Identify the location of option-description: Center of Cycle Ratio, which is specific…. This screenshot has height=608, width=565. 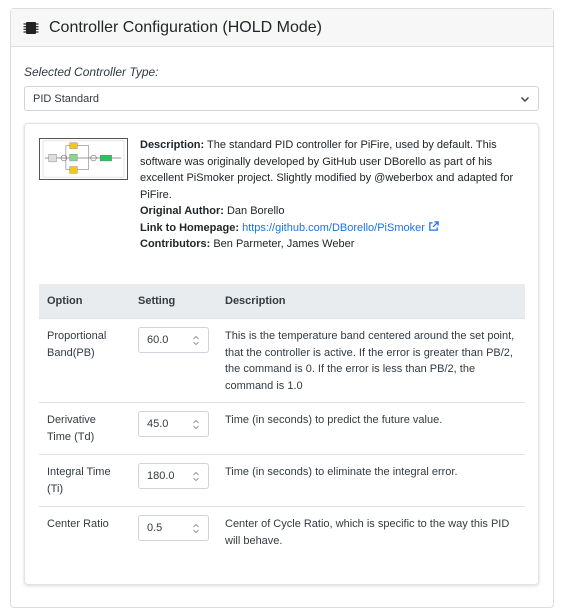
(367, 532).